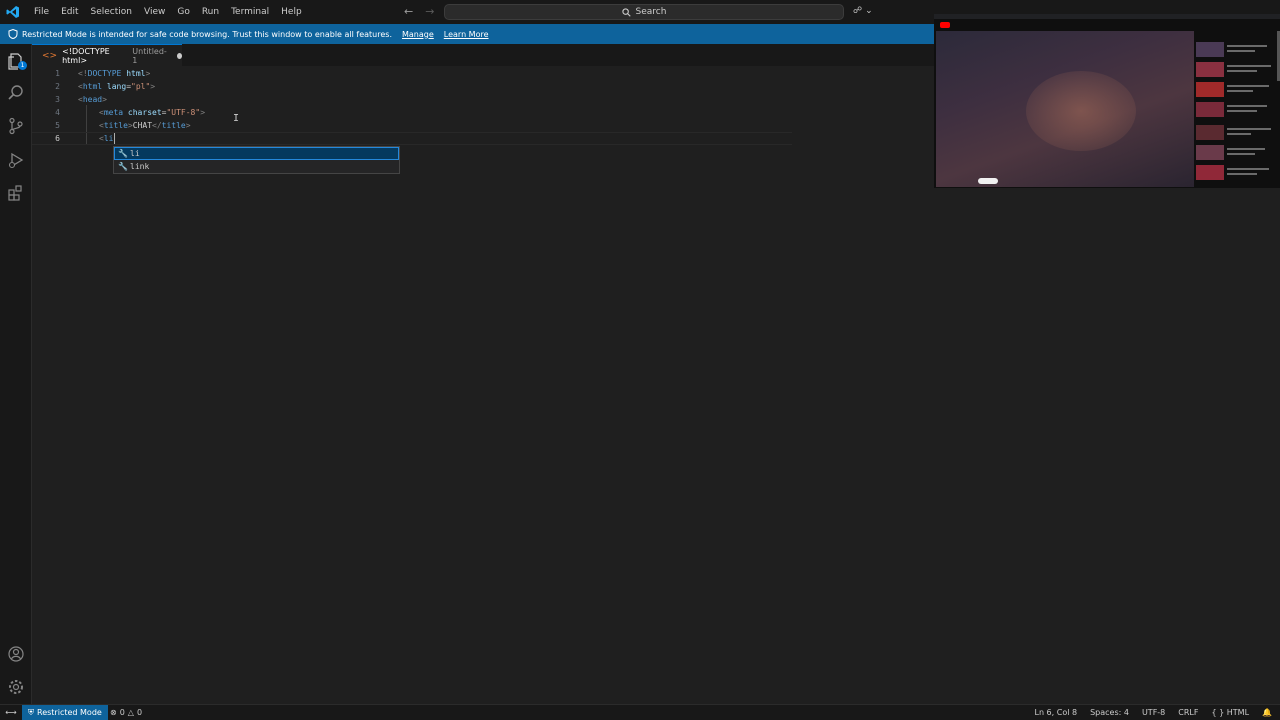  What do you see at coordinates (50, 55) in the screenshot?
I see `html-file-icon: <>` at bounding box center [50, 55].